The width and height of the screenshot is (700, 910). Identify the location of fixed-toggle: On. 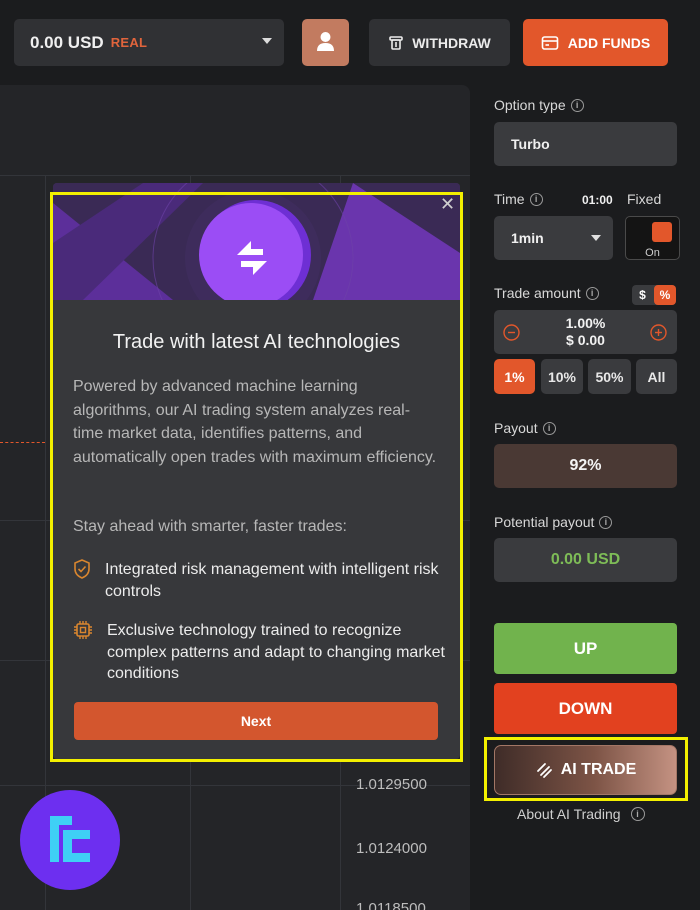
(652, 238).